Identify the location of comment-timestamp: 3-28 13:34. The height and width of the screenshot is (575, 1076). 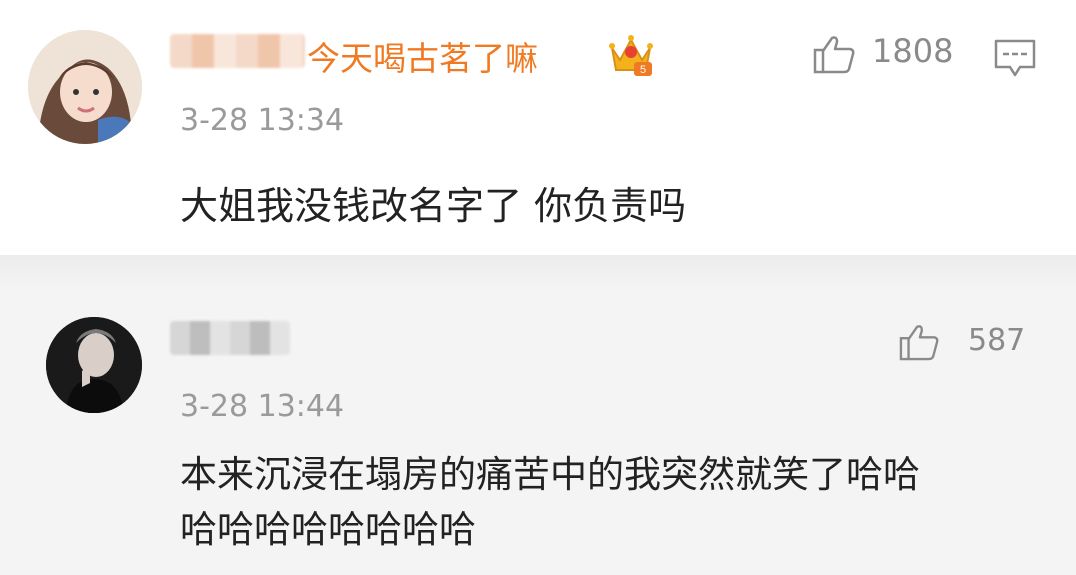
(262, 120).